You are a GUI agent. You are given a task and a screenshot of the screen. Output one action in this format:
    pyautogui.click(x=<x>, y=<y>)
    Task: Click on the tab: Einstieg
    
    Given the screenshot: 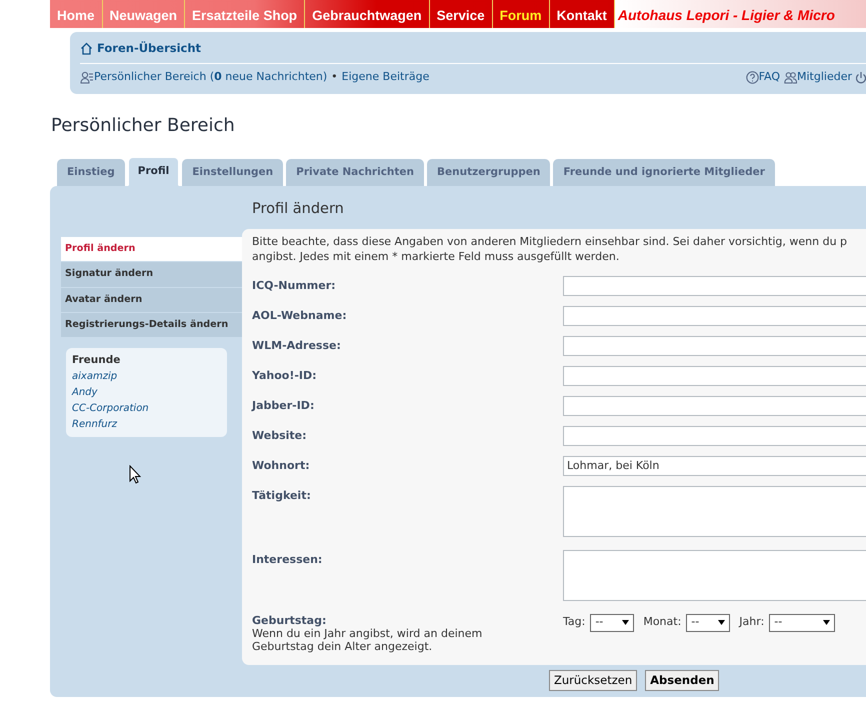 What is the action you would take?
    pyautogui.click(x=91, y=172)
    